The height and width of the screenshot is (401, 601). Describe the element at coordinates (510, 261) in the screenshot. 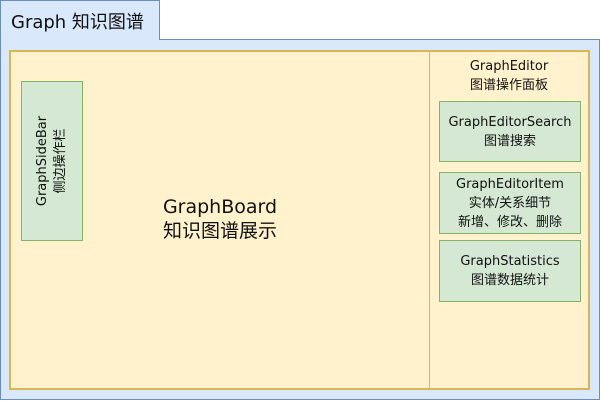

I see `graph-statistics-title: GraphStatistics` at that location.